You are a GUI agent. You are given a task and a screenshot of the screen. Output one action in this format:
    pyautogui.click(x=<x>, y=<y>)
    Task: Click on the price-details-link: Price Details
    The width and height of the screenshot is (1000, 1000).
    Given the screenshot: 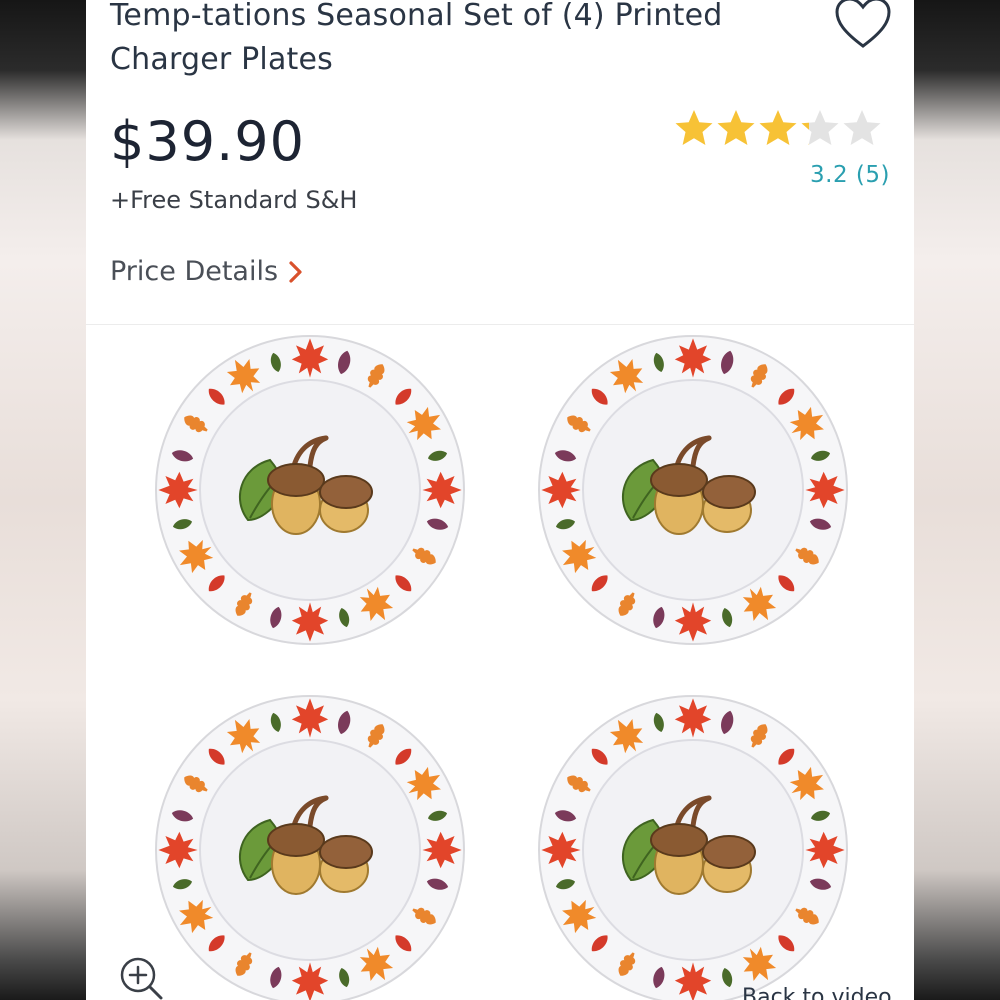 What is the action you would take?
    pyautogui.click(x=207, y=271)
    